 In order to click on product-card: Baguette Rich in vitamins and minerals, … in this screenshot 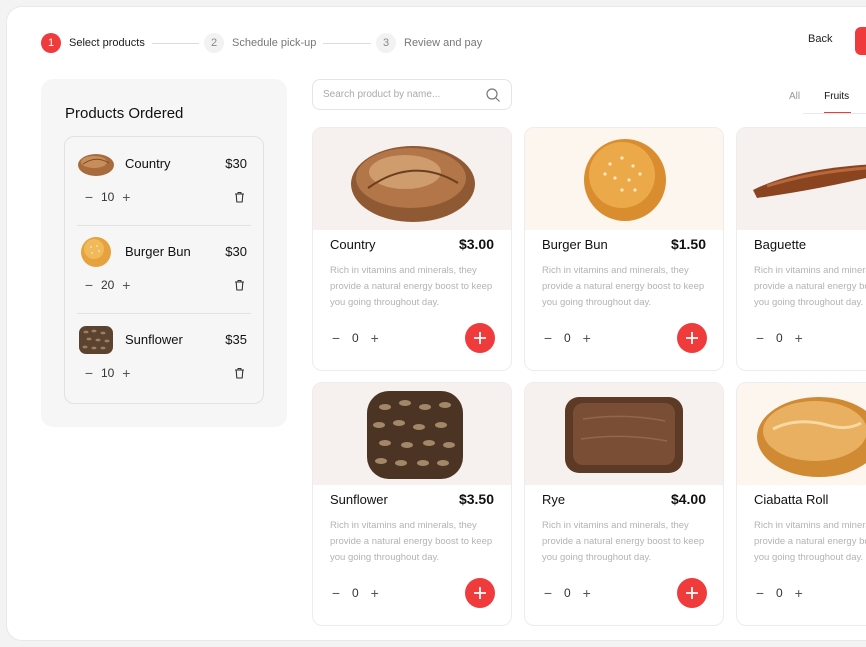, I will do `click(801, 249)`.